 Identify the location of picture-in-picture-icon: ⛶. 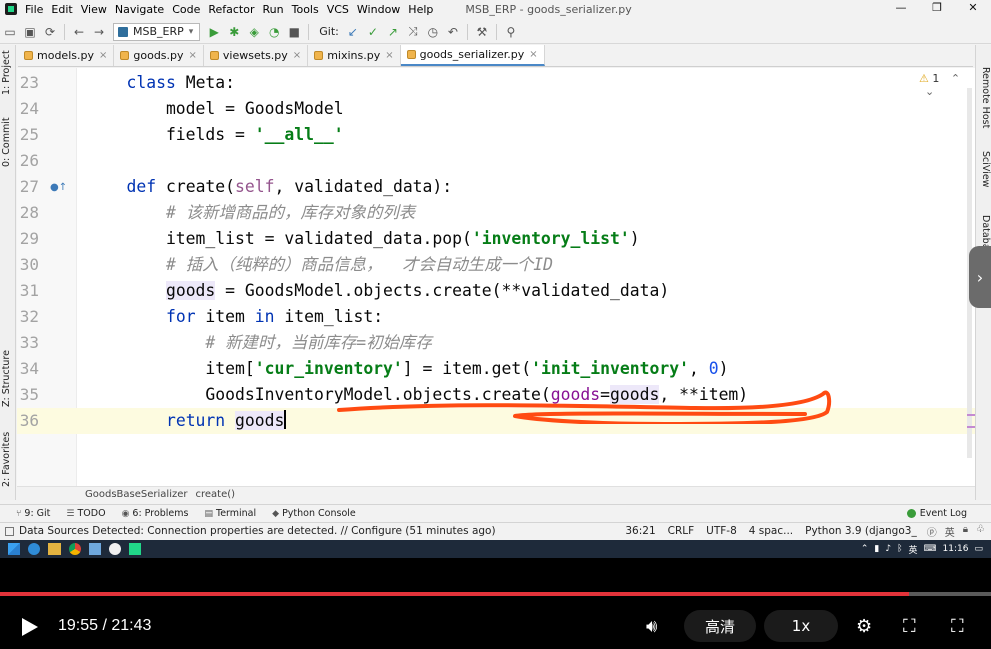
(909, 626).